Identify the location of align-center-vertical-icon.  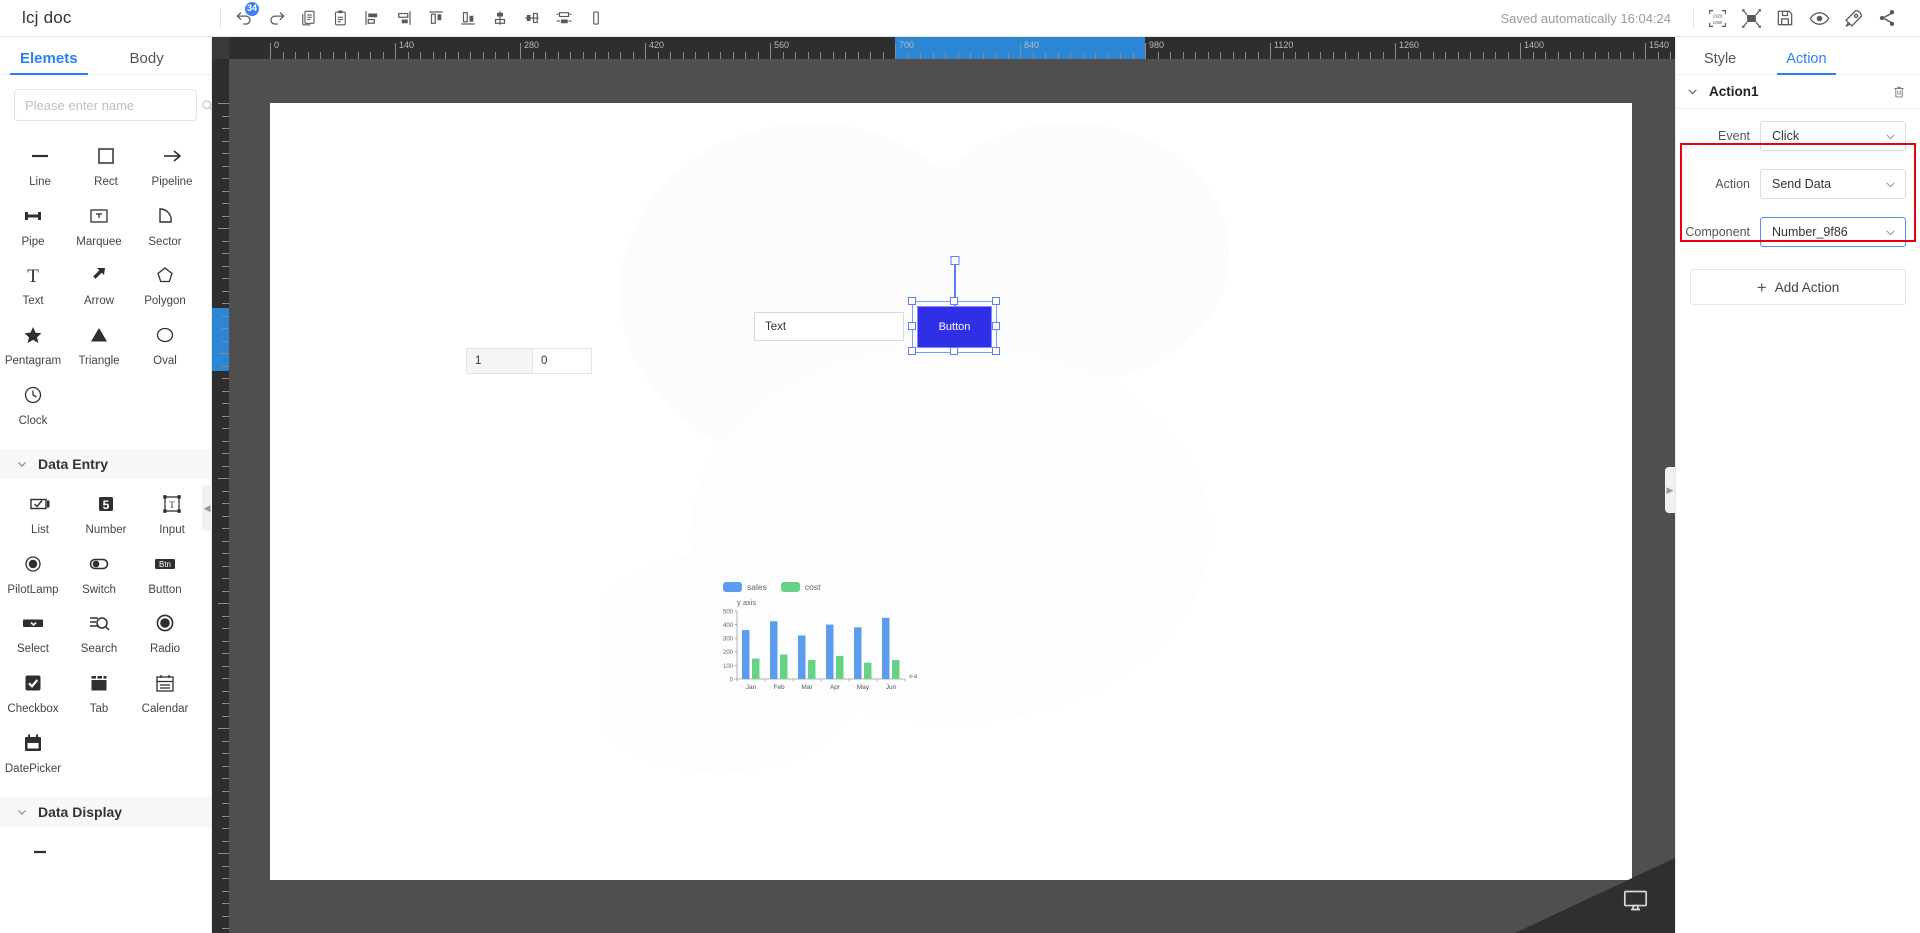
(500, 18).